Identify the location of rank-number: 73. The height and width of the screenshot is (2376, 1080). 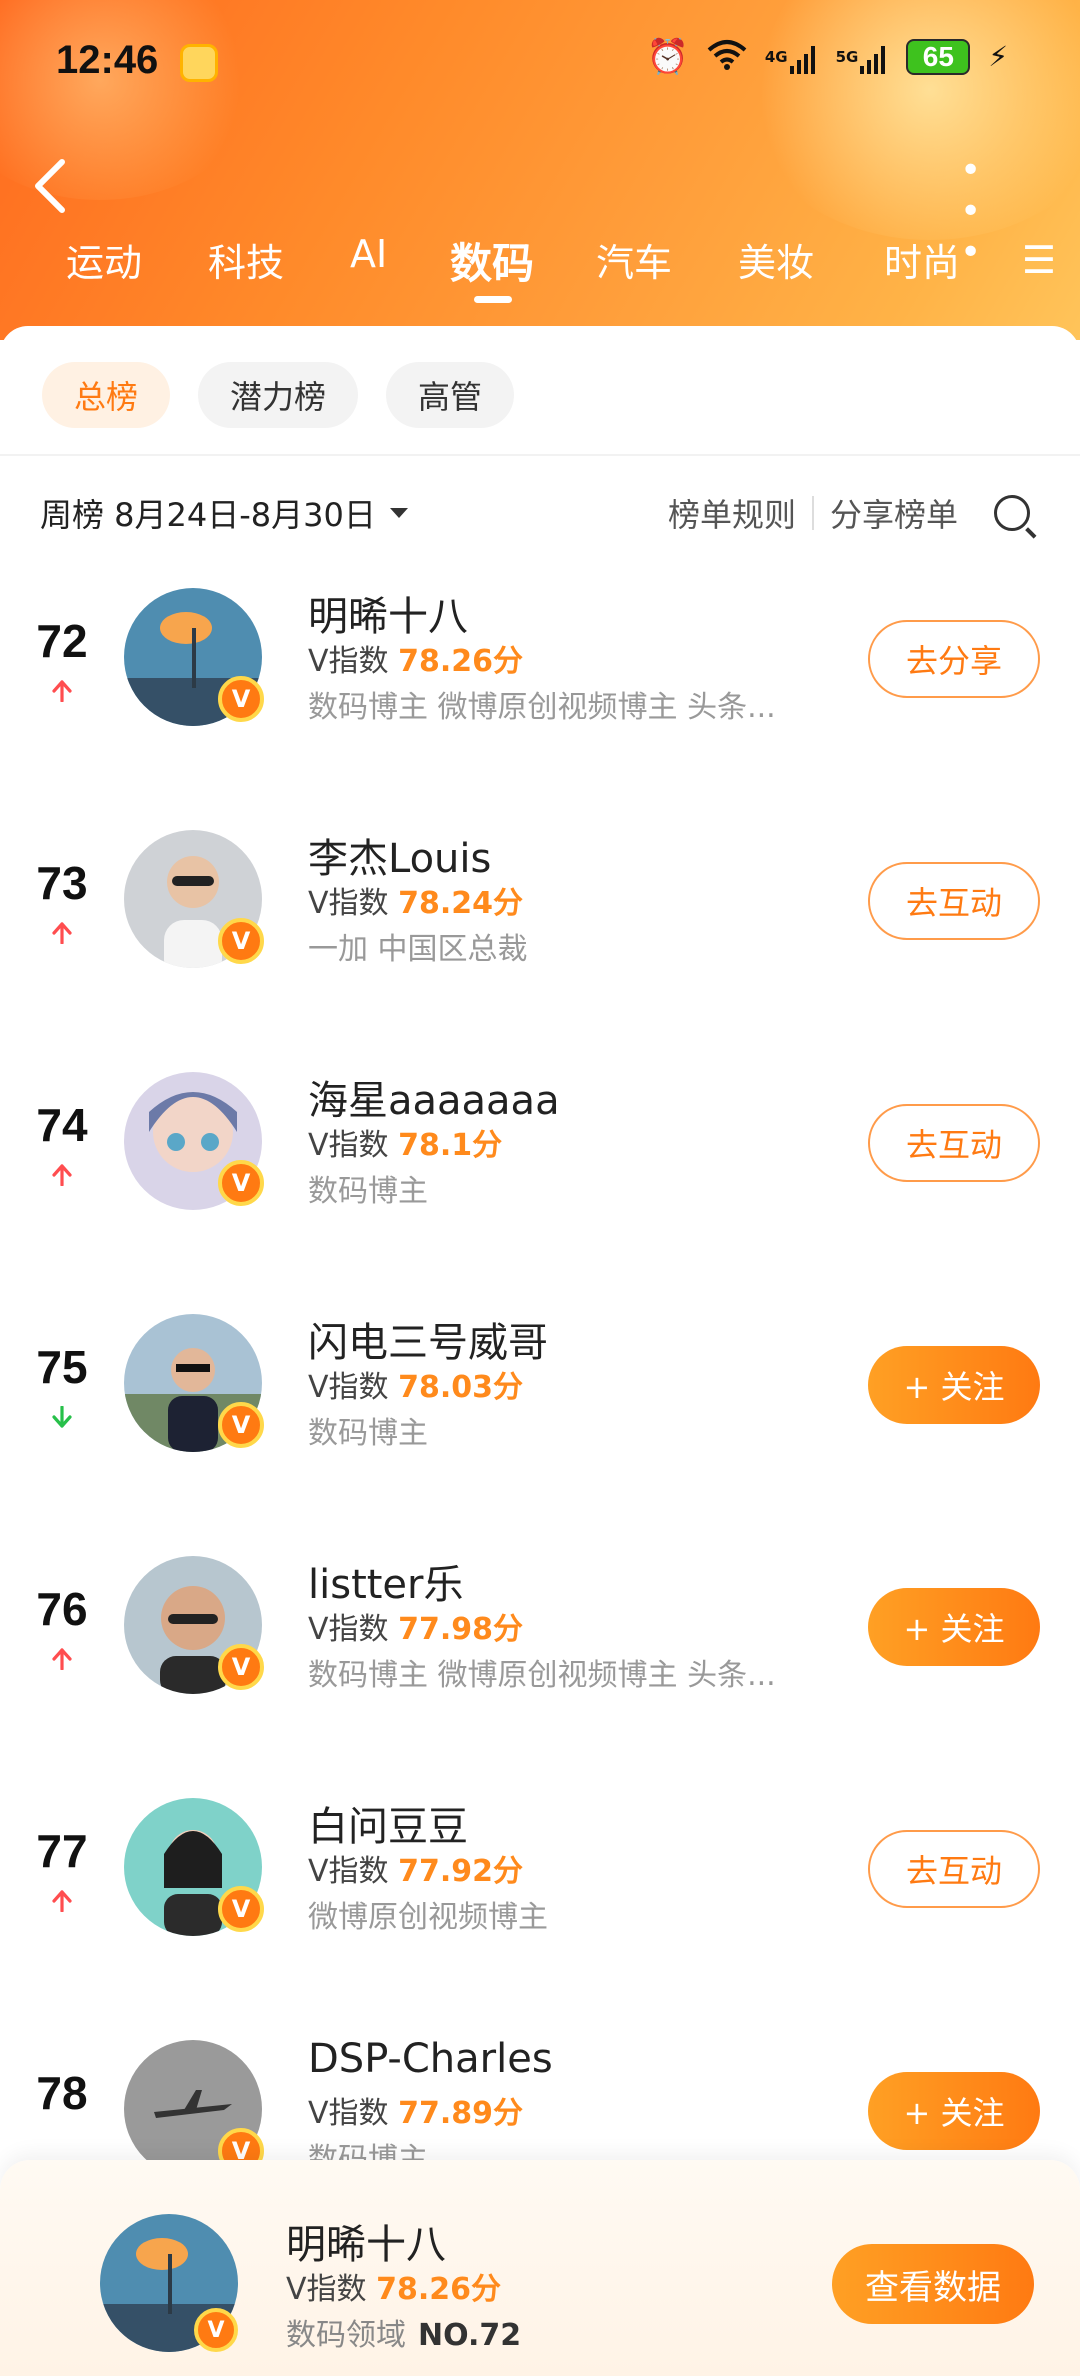
(62, 883).